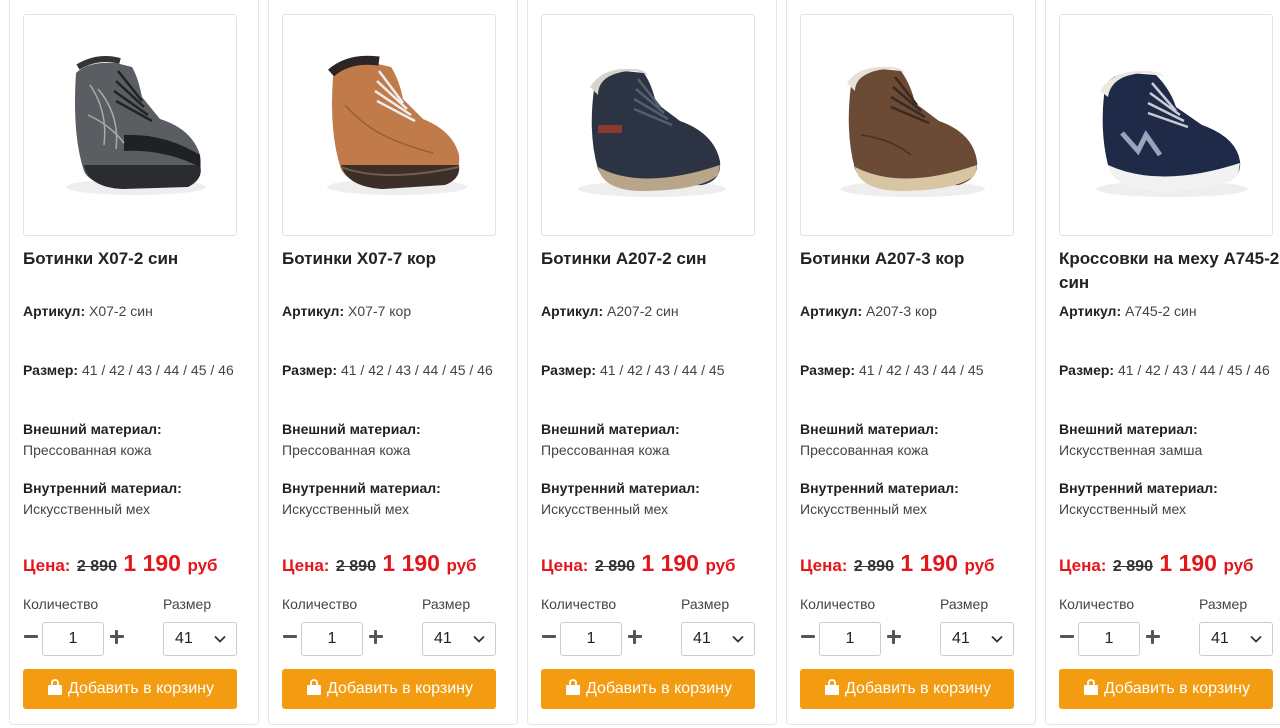 The height and width of the screenshot is (728, 1280). Describe the element at coordinates (61, 604) in the screenshot. I see `quantity-label: Количество` at that location.